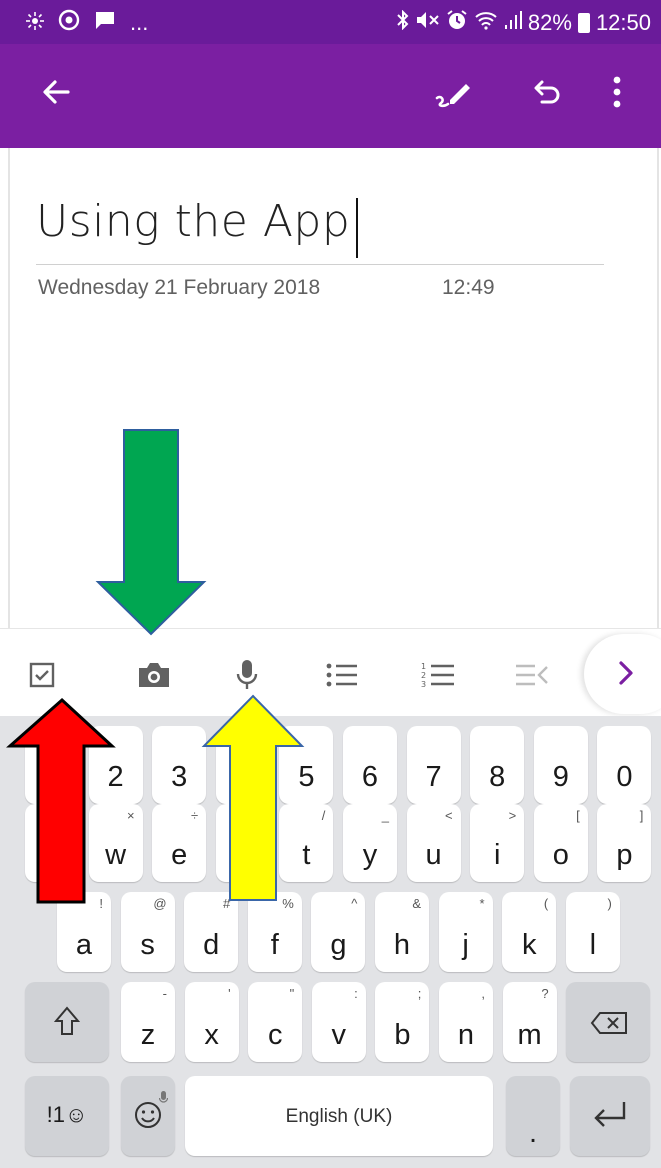  I want to click on status-bar: ... 82% 12:50, so click(330, 22).